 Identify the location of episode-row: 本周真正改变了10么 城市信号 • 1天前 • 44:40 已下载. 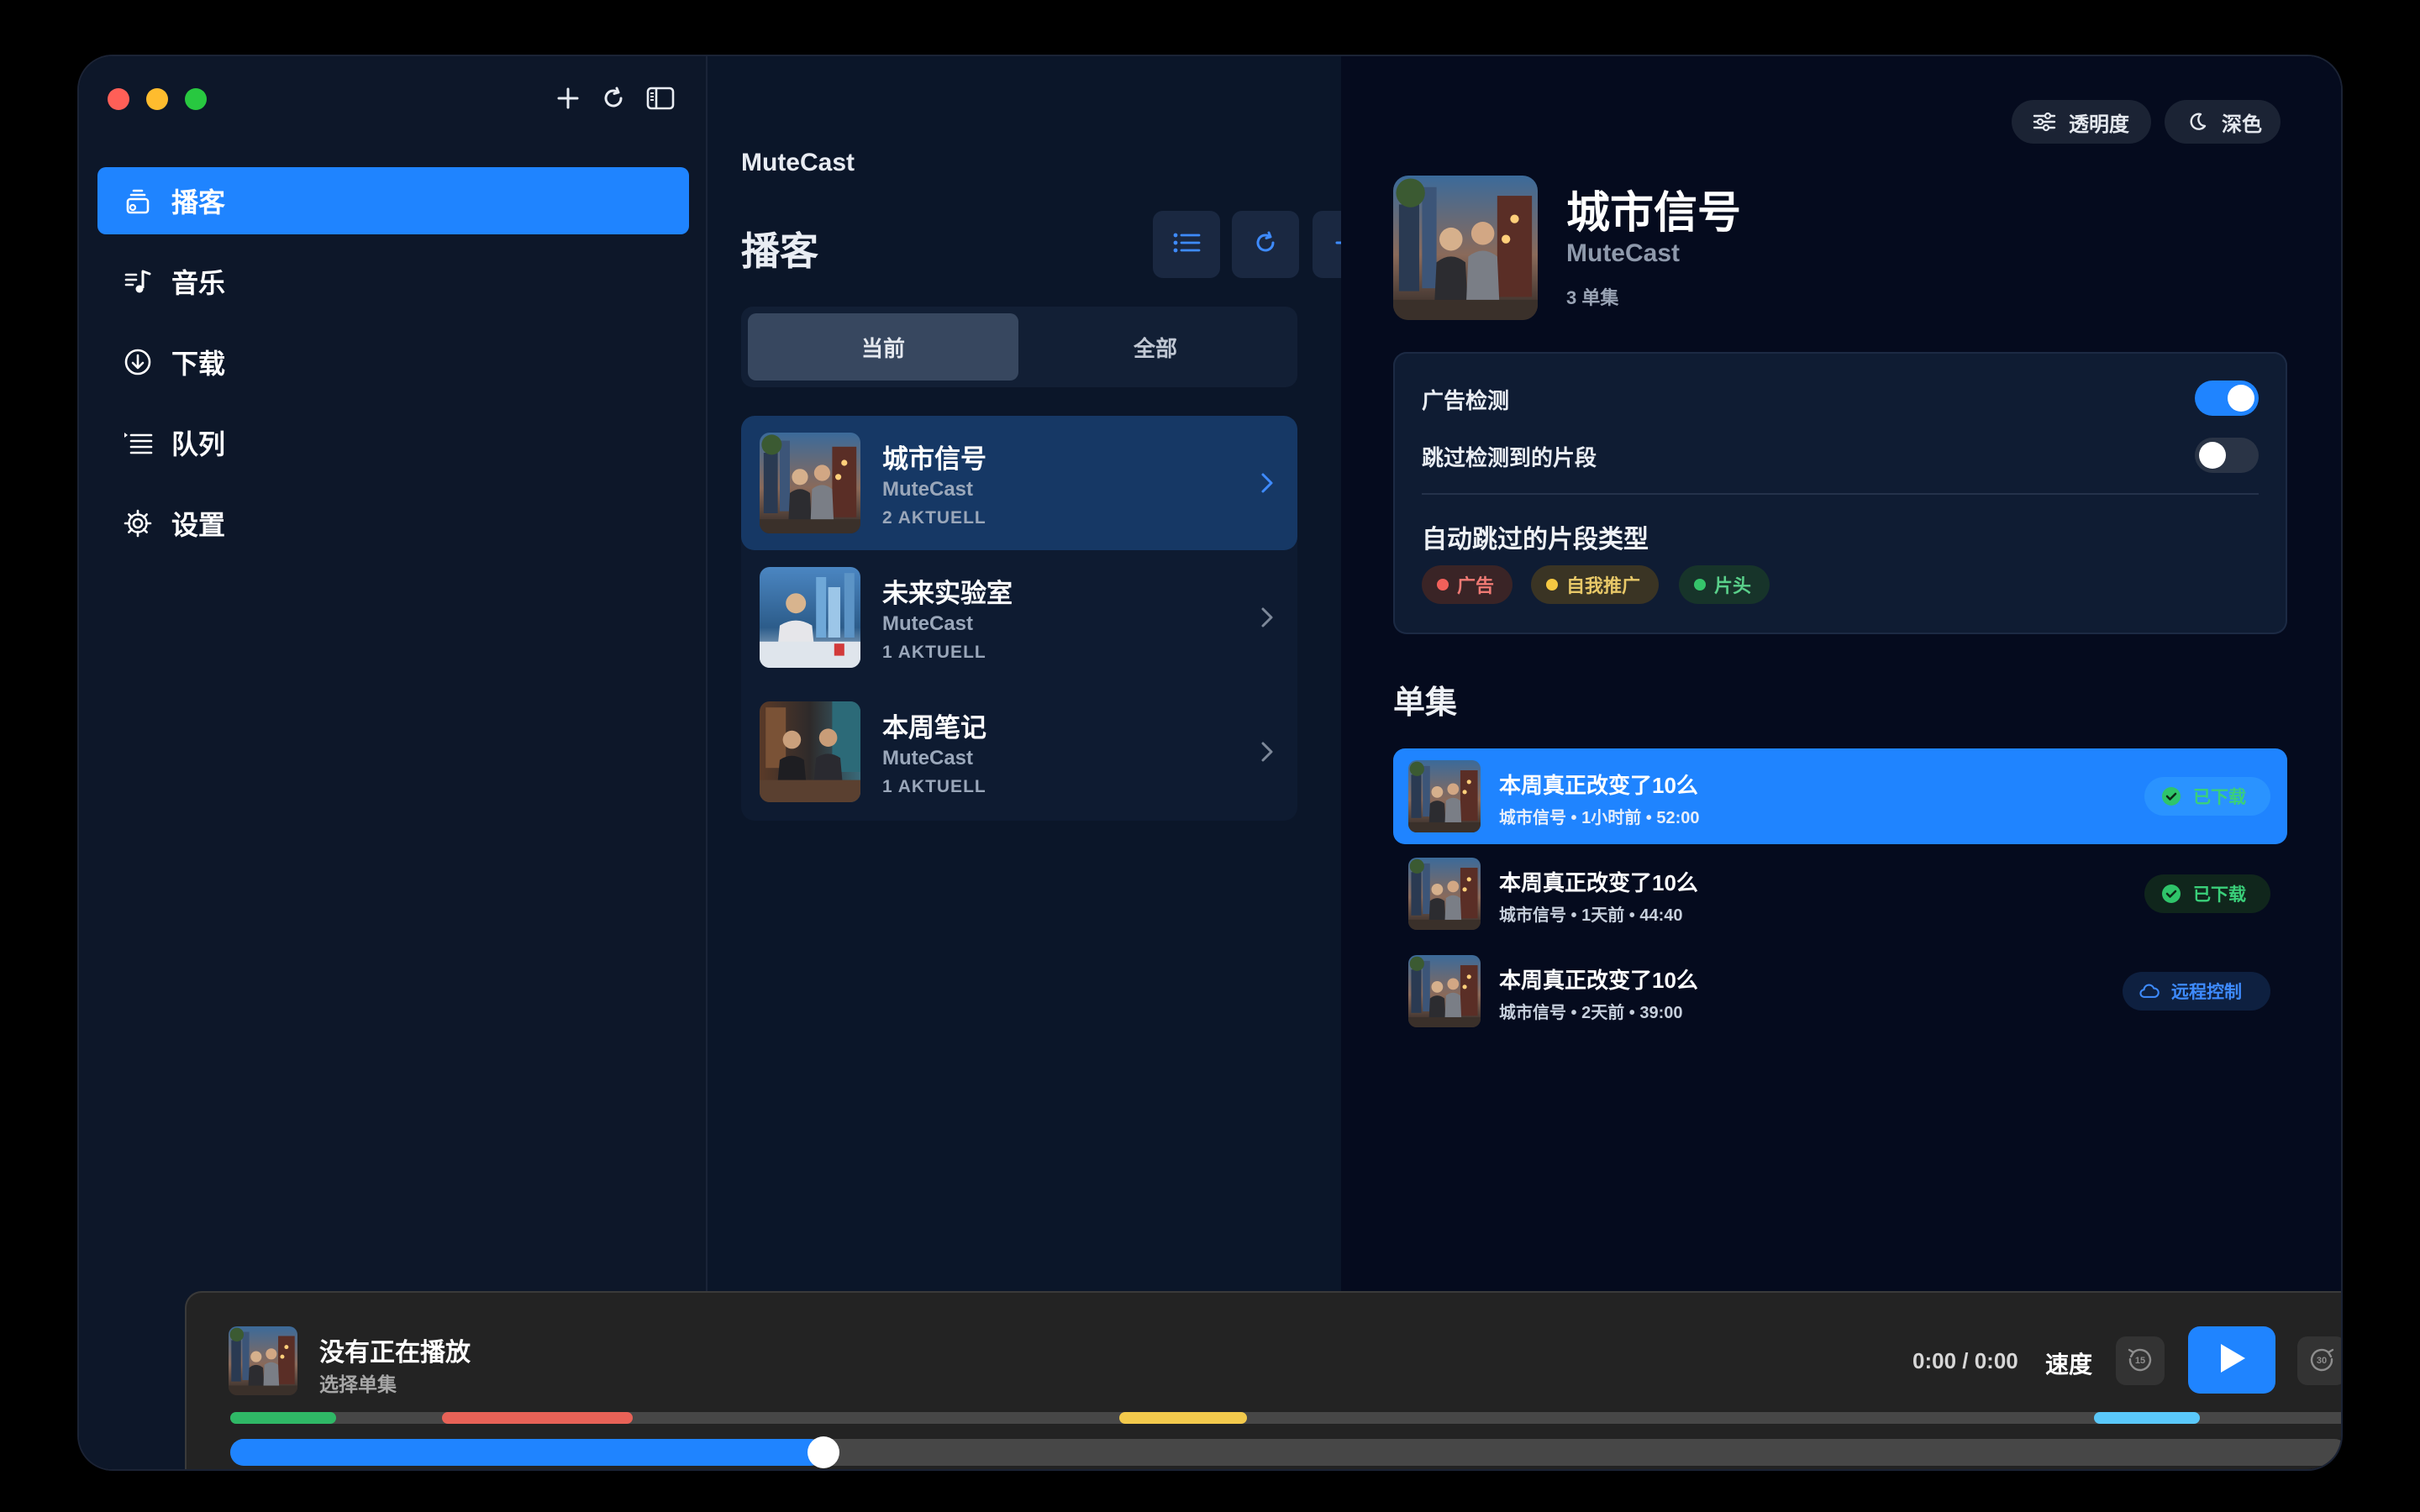
(1840, 894).